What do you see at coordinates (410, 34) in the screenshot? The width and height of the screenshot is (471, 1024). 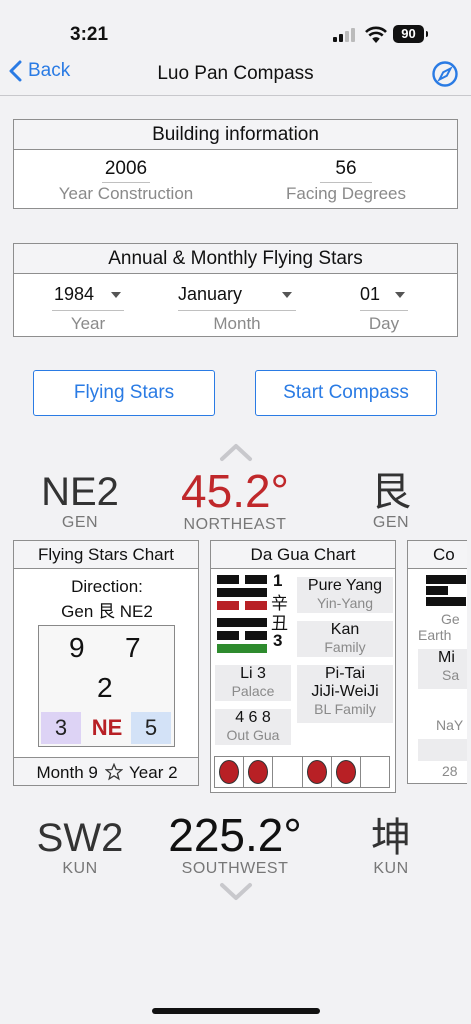 I see `battery-icon: 90` at bounding box center [410, 34].